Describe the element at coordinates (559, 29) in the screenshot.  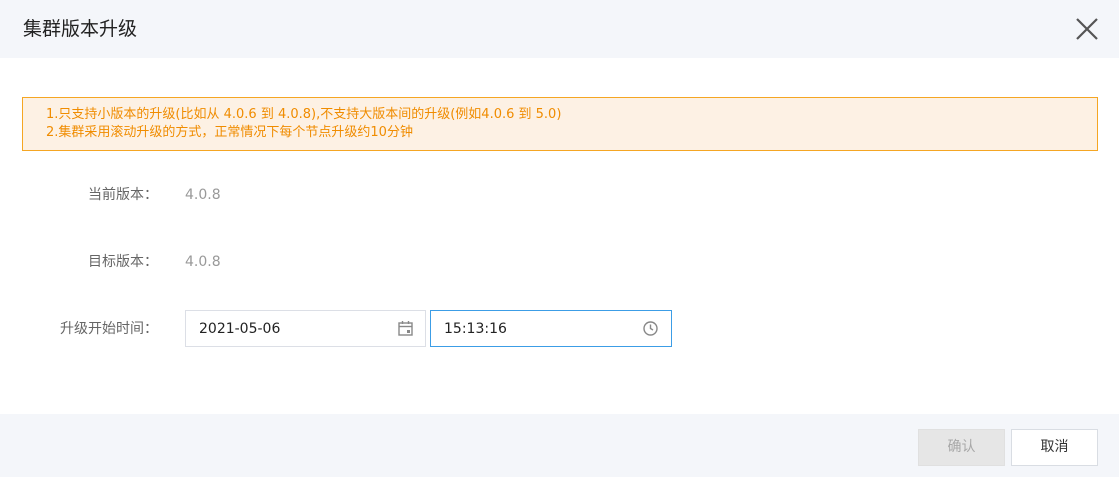
I see `dialog-header: 集群版本升级` at that location.